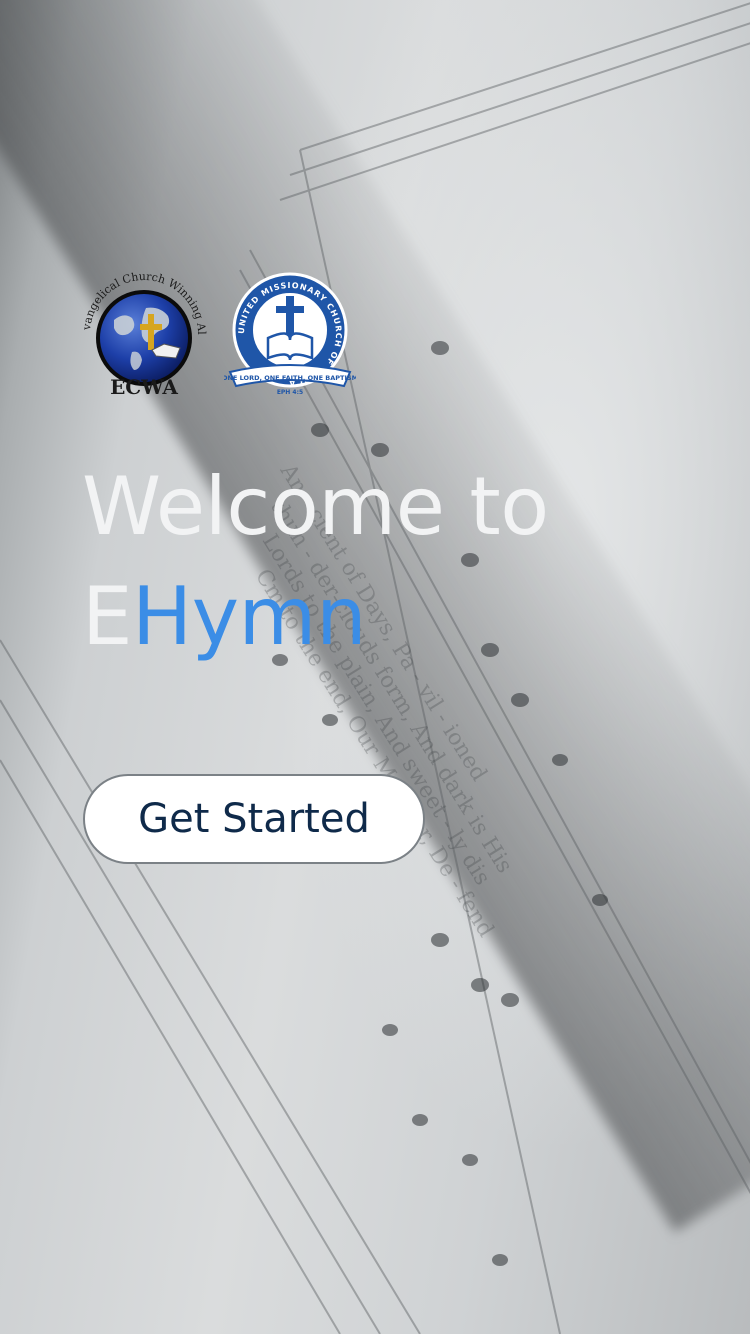  What do you see at coordinates (315, 506) in the screenshot?
I see `welcome-line: Welcome to` at bounding box center [315, 506].